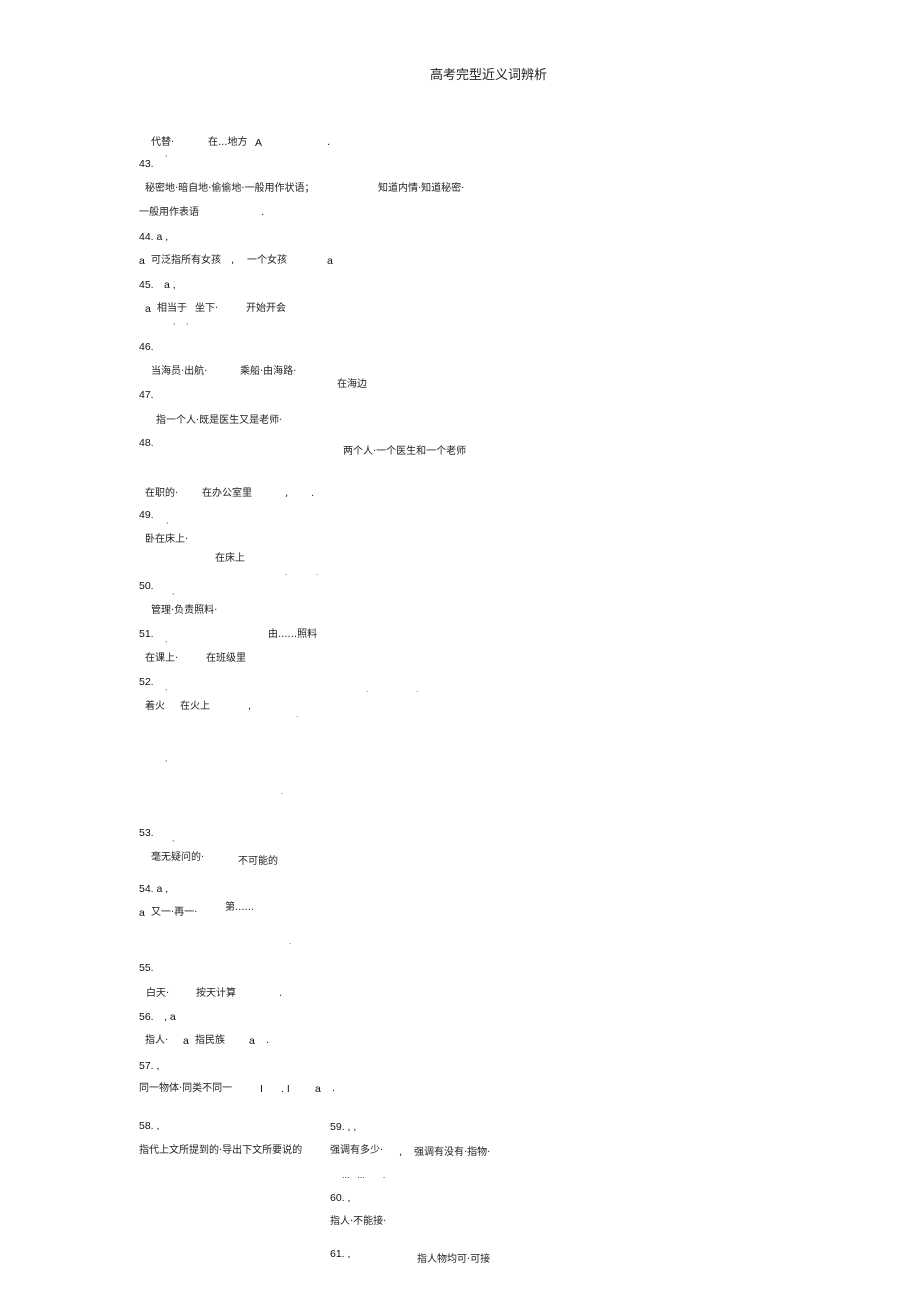 The width and height of the screenshot is (920, 1303). I want to click on item-number: 44. a ,, so click(154, 237).